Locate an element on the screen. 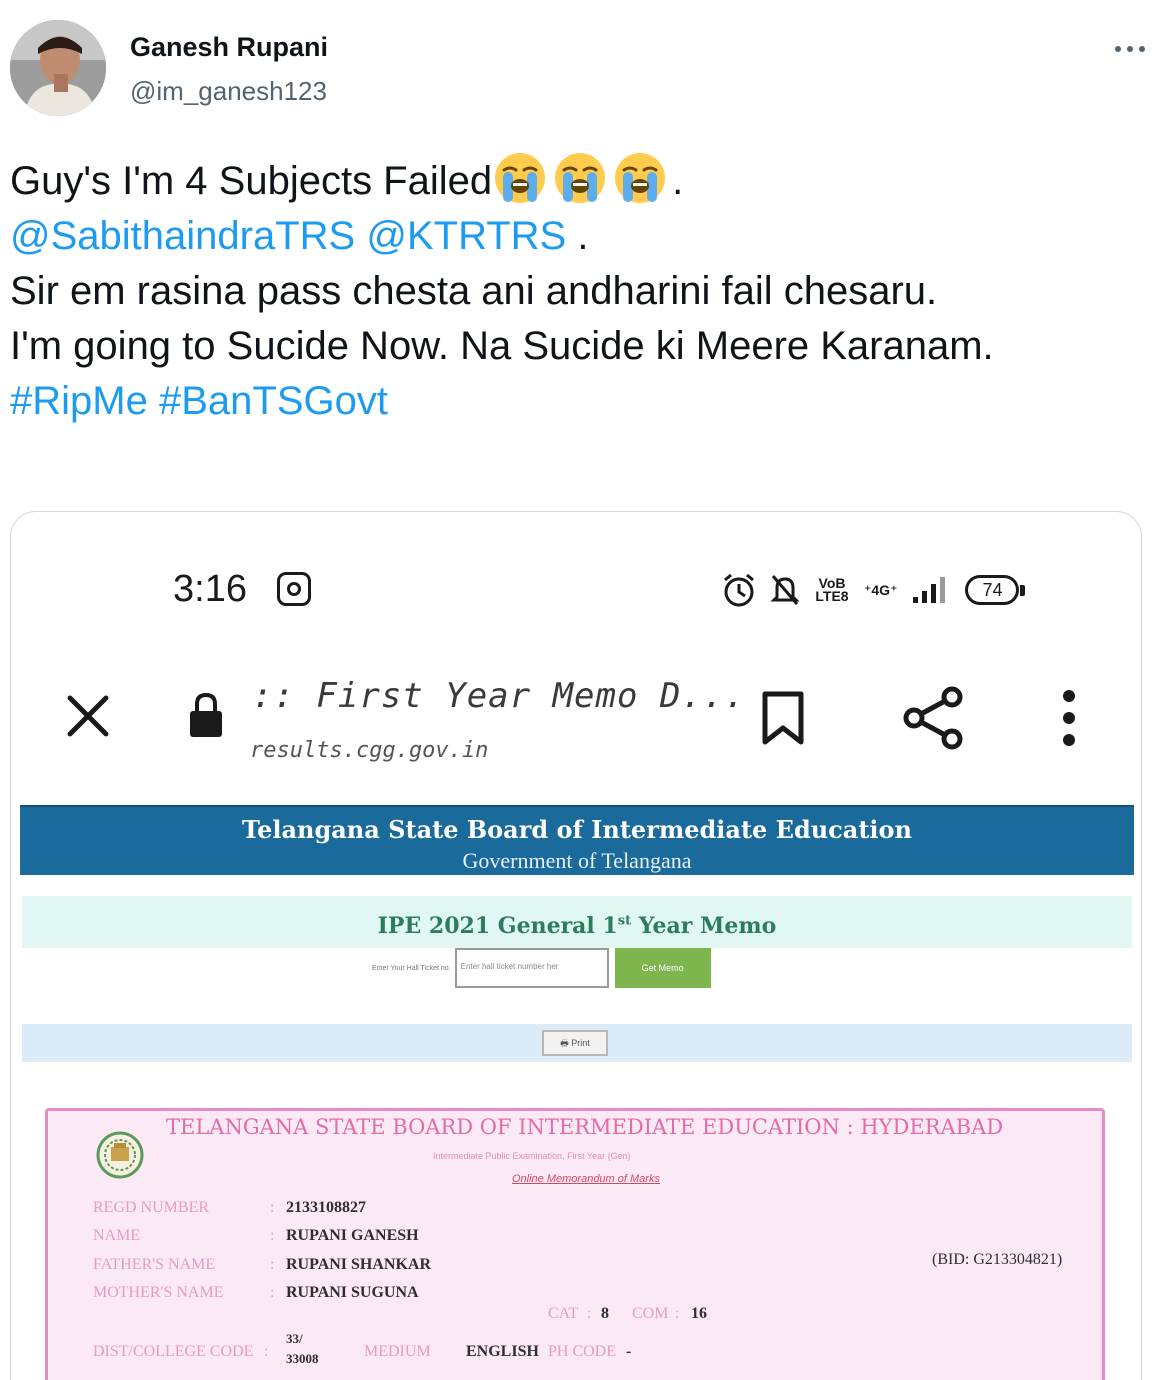  author-name: Ganesh Rupani is located at coordinates (229, 47).